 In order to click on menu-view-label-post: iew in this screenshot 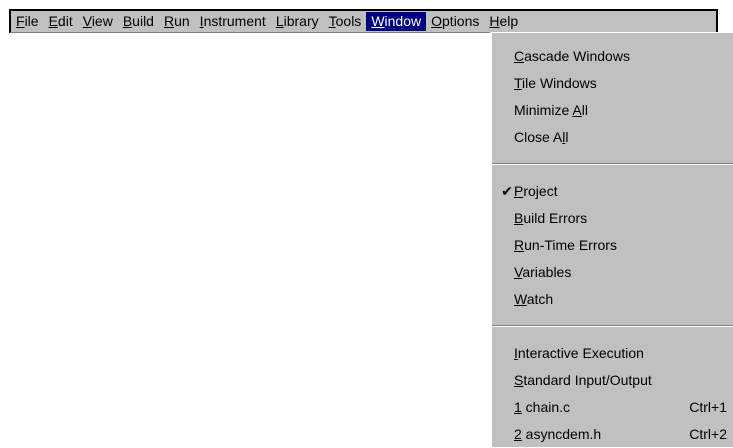, I will do `click(102, 21)`.